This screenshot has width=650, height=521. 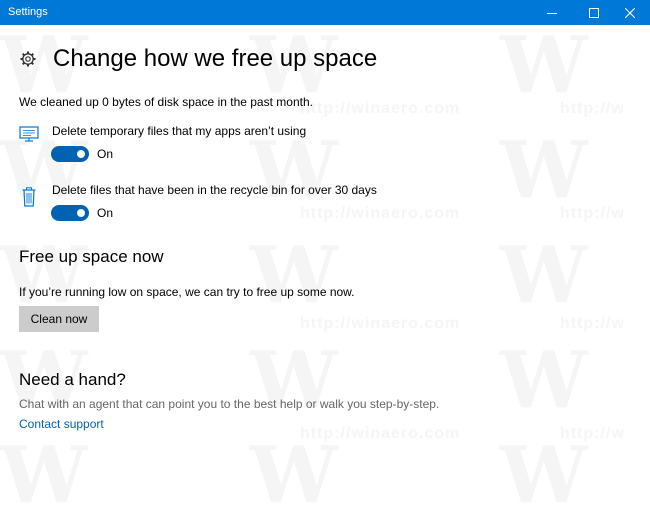 I want to click on clean-now-button: Clean now, so click(x=59, y=319).